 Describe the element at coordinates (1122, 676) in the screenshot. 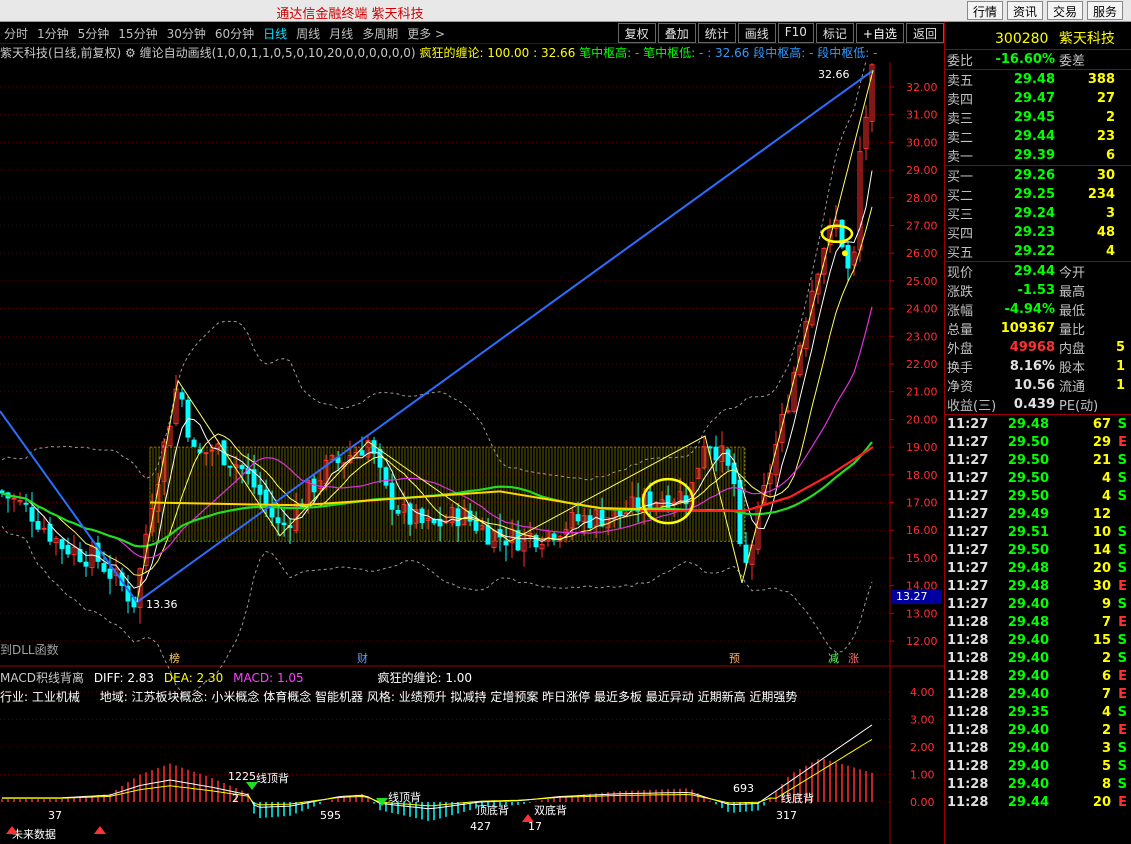

I see `tick-flag: E` at that location.